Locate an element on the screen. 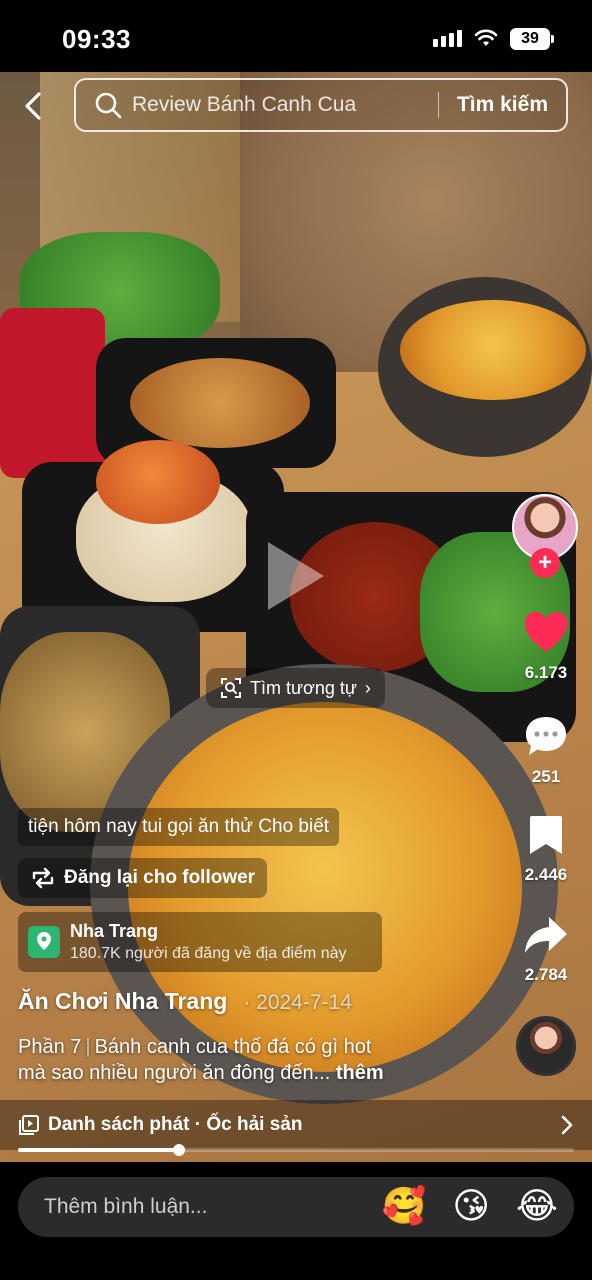 This screenshot has width=592, height=1280. playlist-label: Danh sách phát · Ốc hải sản is located at coordinates (175, 1124).